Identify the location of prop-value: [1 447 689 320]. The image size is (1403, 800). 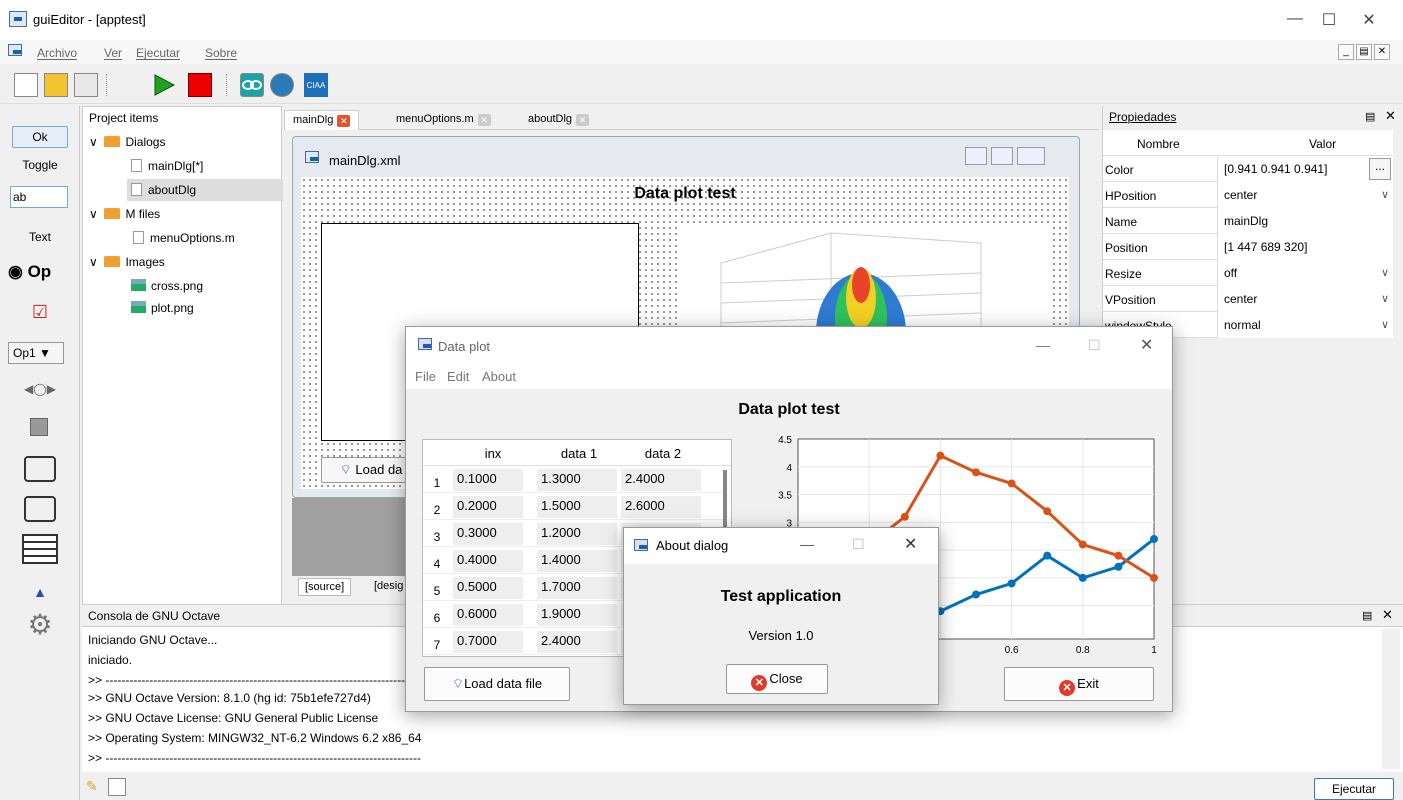
(1305, 247).